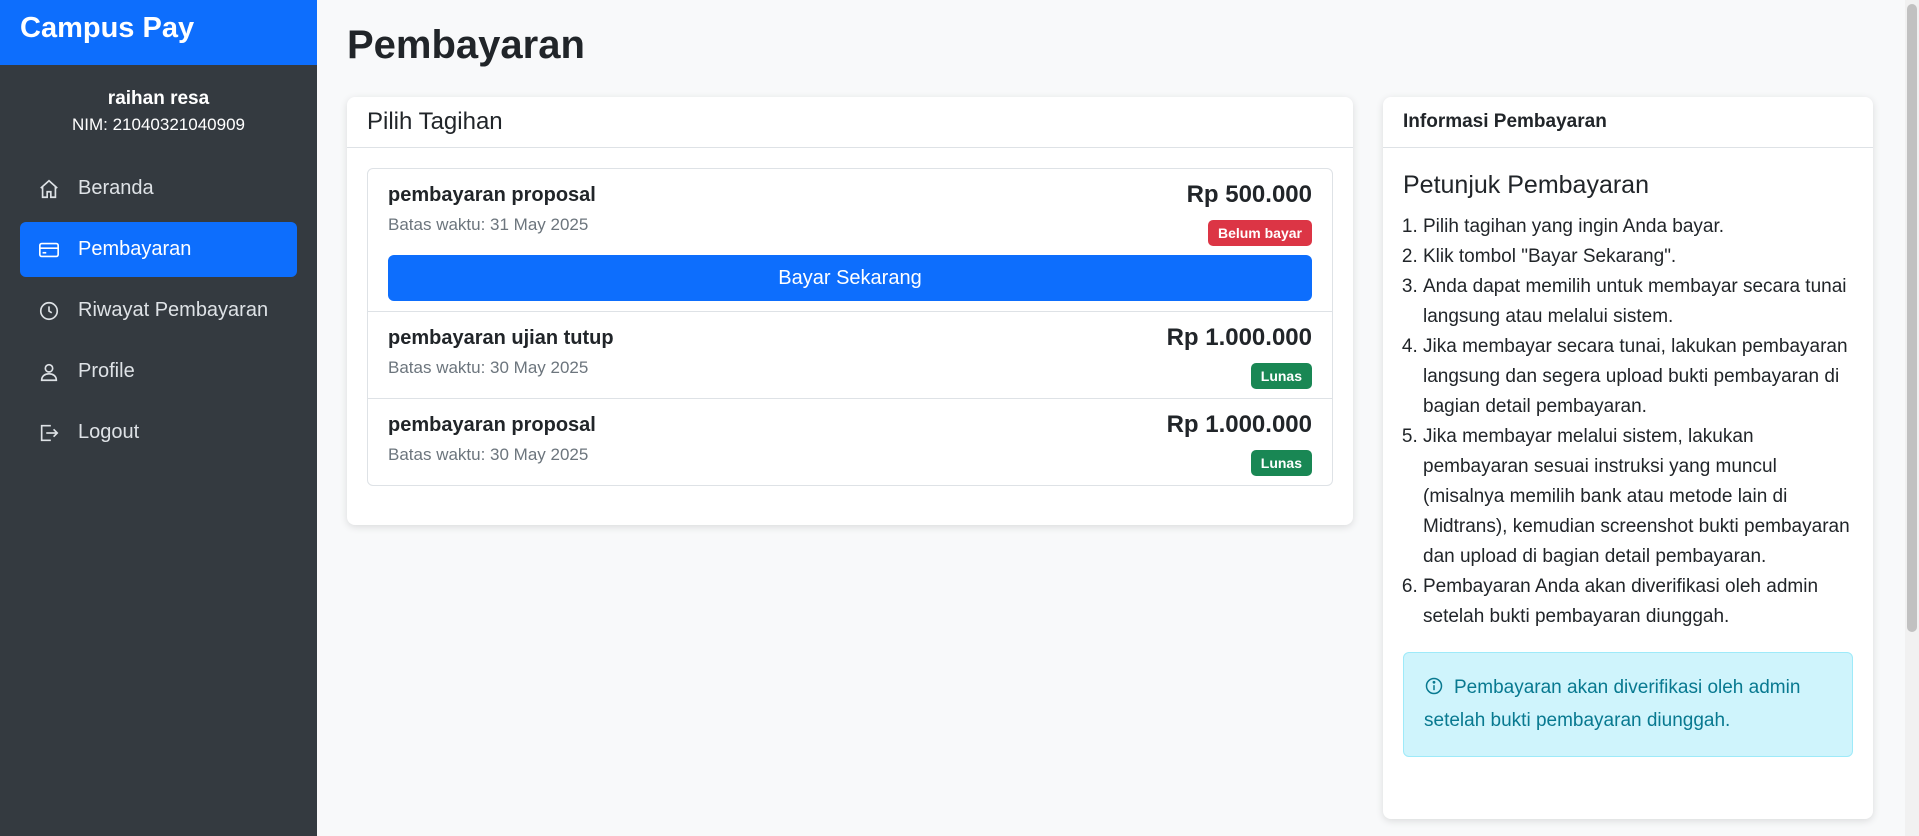 This screenshot has width=1919, height=836. Describe the element at coordinates (158, 98) in the screenshot. I see `user-name: raihan resa` at that location.